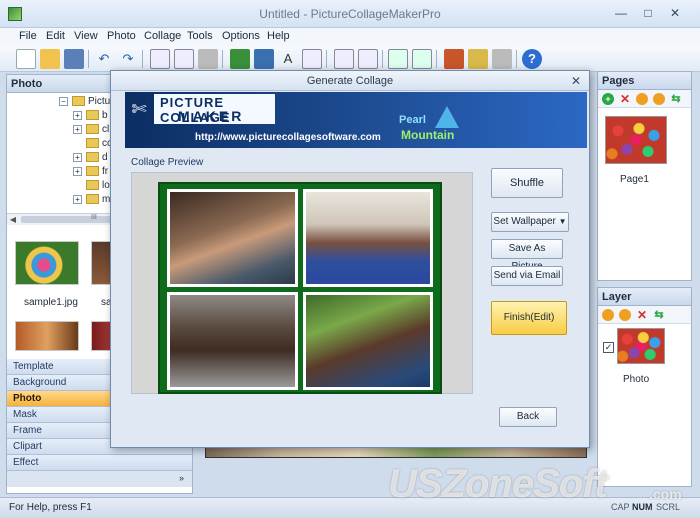 The width and height of the screenshot is (700, 518). I want to click on add-clipart-icon, so click(264, 59).